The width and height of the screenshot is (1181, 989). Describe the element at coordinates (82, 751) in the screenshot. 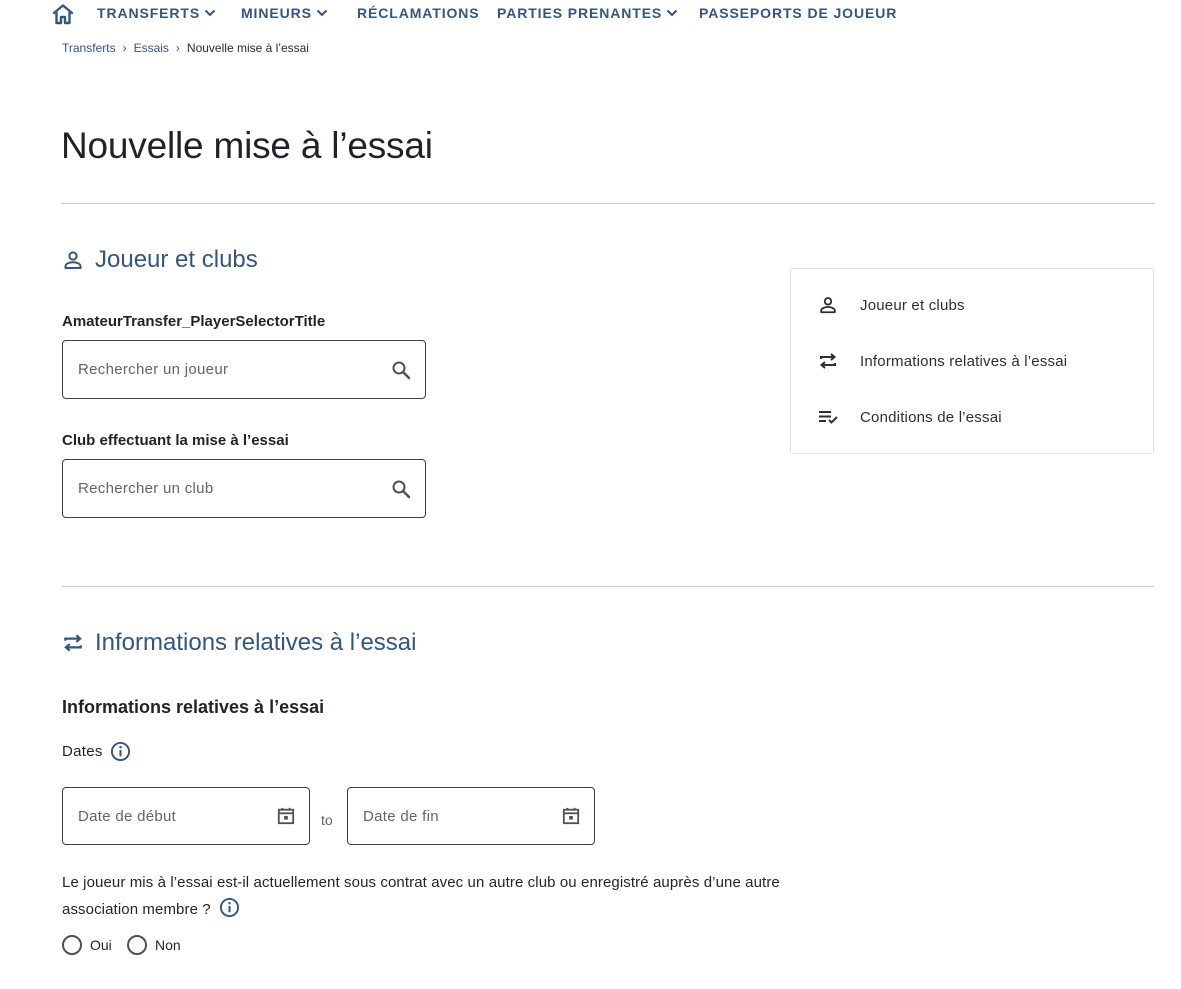

I see `dates-label-text: Dates` at that location.